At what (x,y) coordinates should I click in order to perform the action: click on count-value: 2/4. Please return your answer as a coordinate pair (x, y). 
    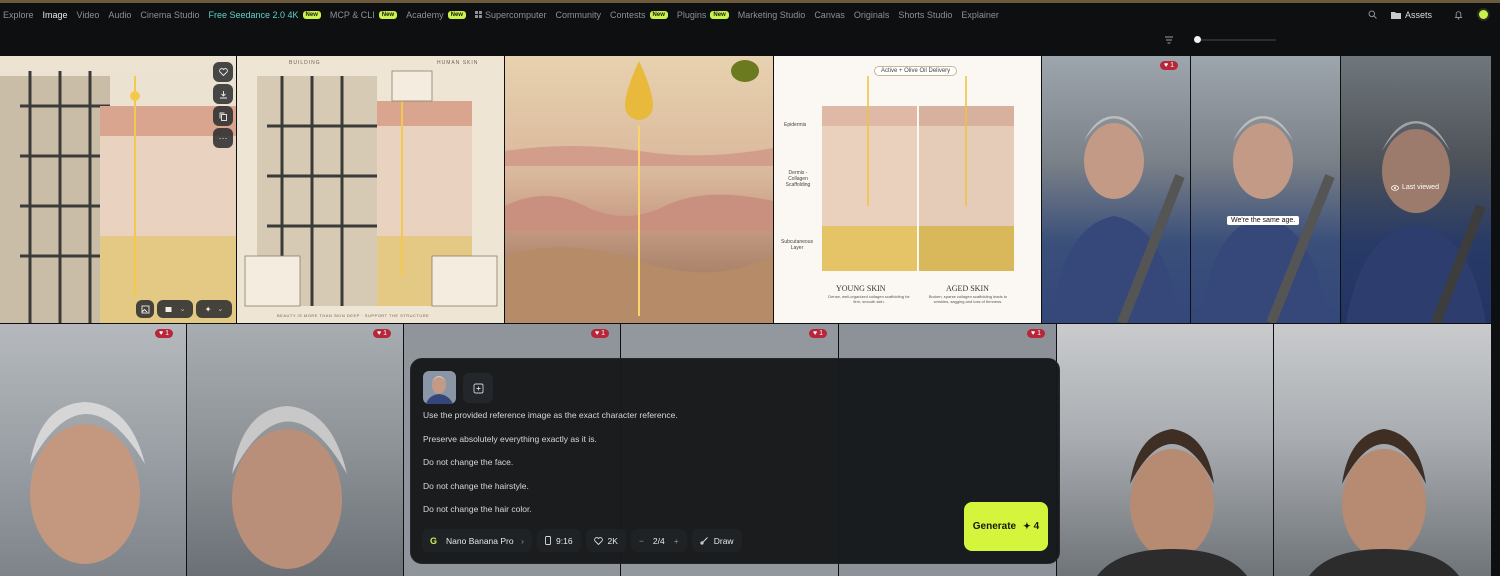
    Looking at the image, I should click on (658, 540).